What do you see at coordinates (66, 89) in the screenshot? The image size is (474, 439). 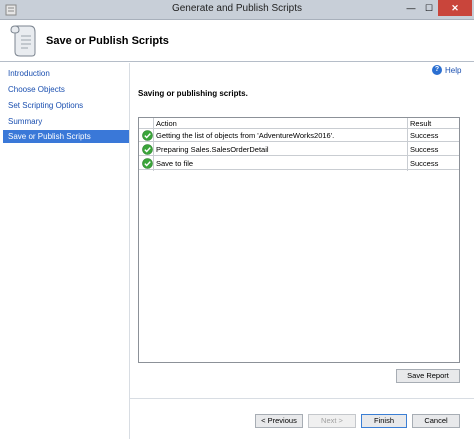 I see `sidebar-item-choose-objects: Choose Objects` at bounding box center [66, 89].